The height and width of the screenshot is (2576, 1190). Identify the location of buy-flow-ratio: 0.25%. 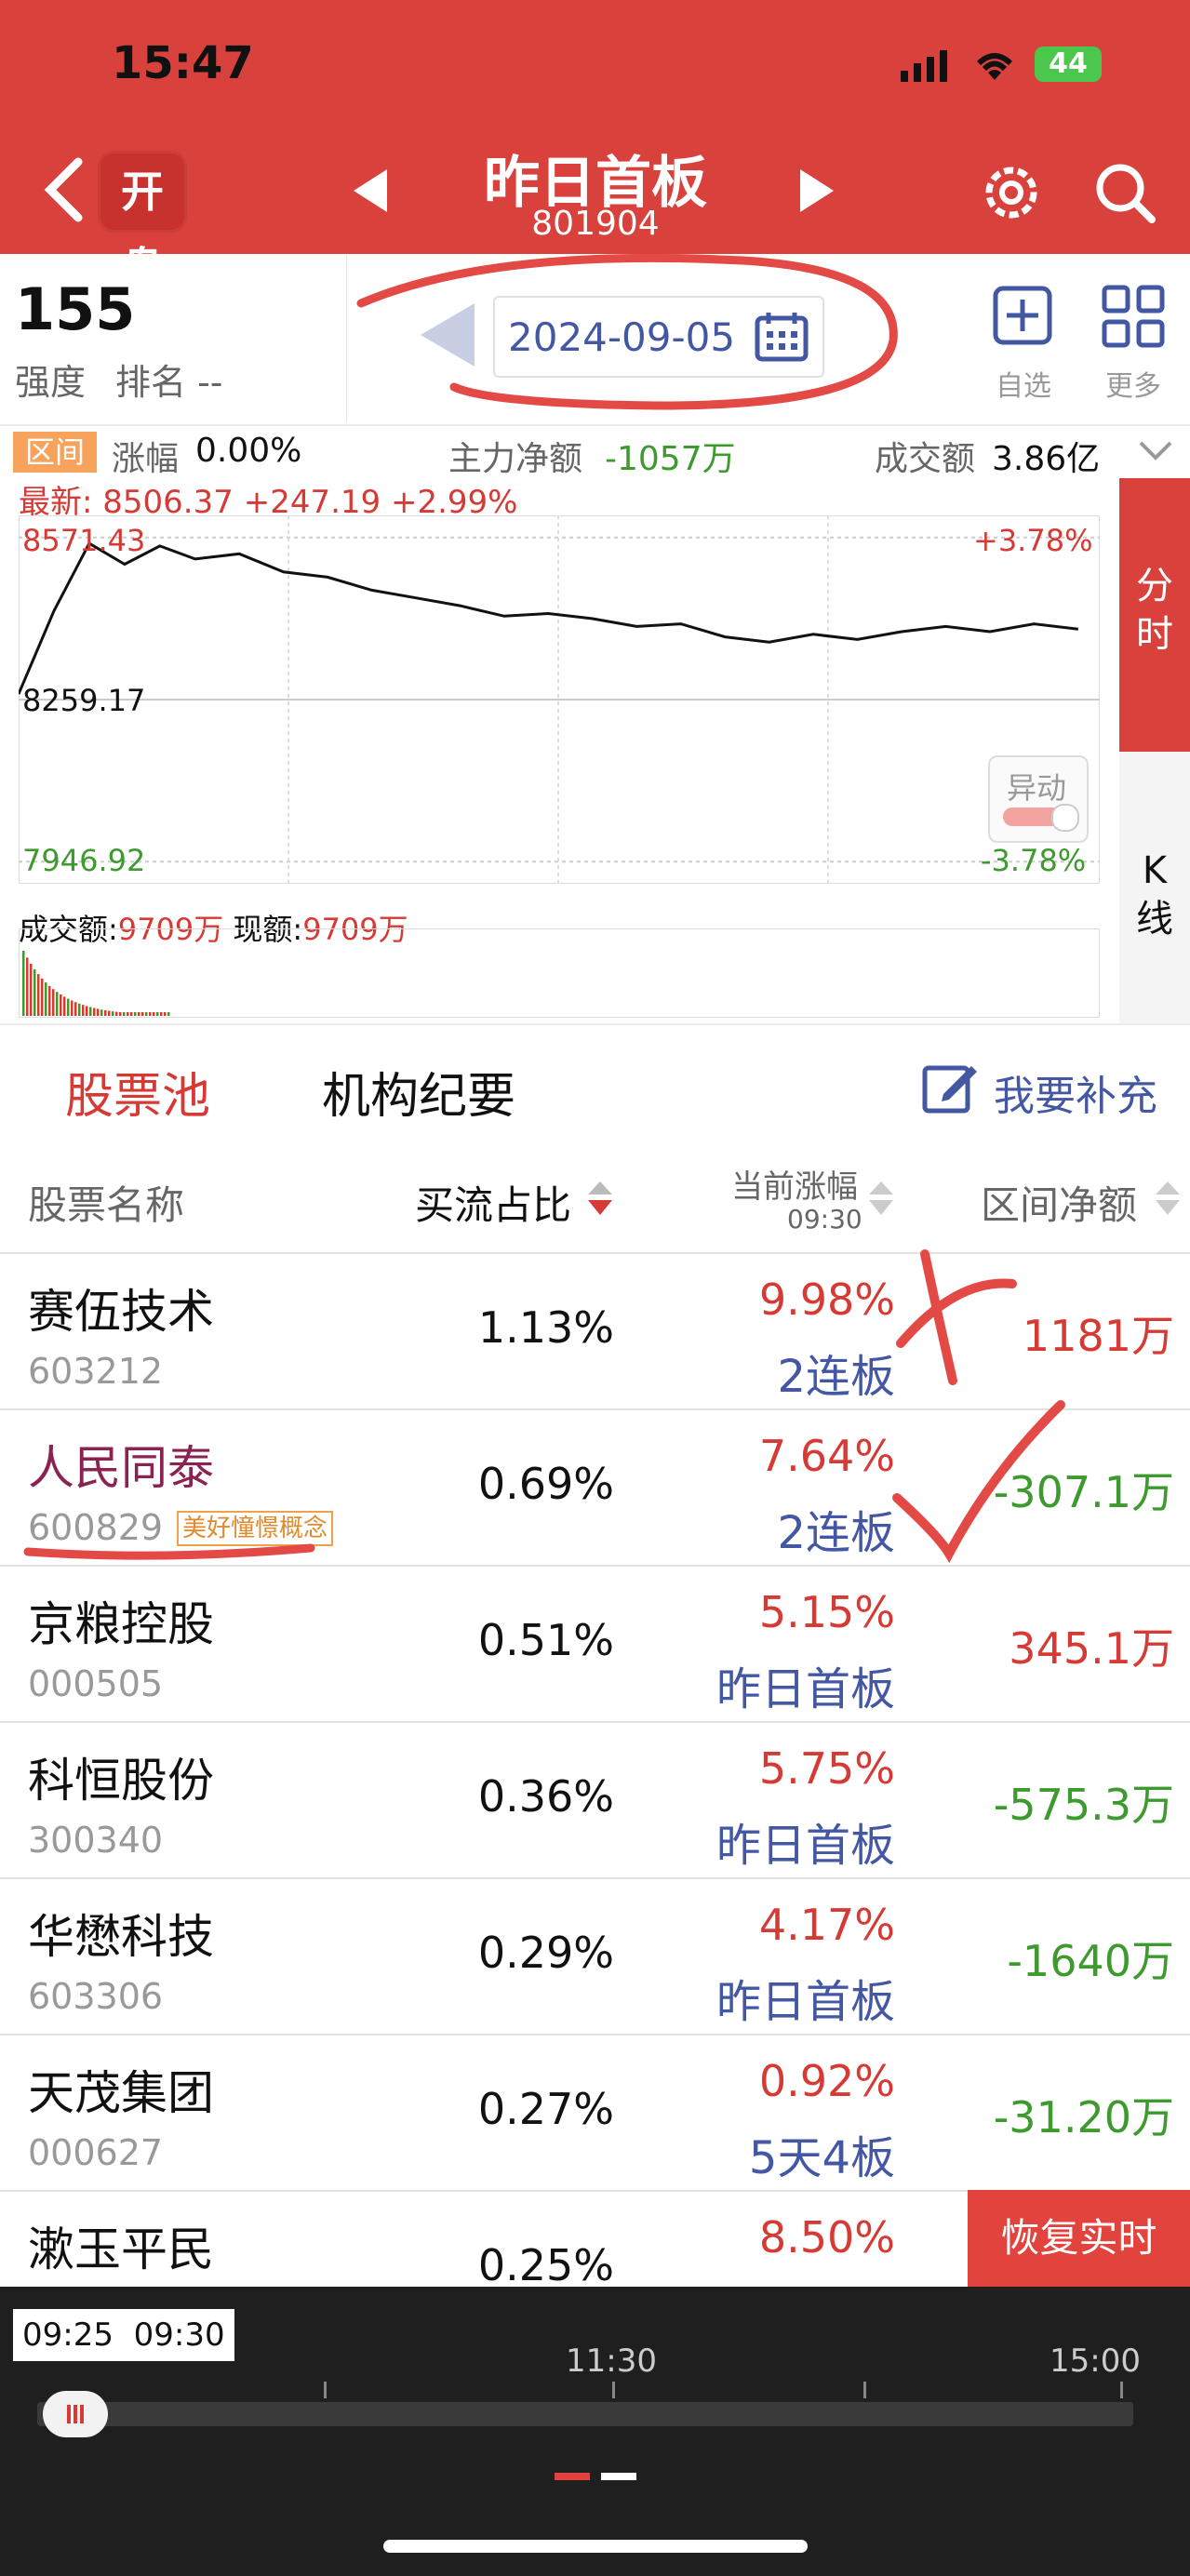
(545, 2265).